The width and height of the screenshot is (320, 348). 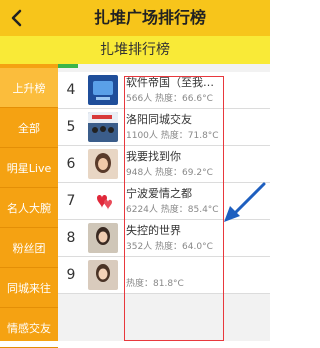 I want to click on list-item: 8 失控的世界 352人 热度：64.0°C, so click(x=164, y=238).